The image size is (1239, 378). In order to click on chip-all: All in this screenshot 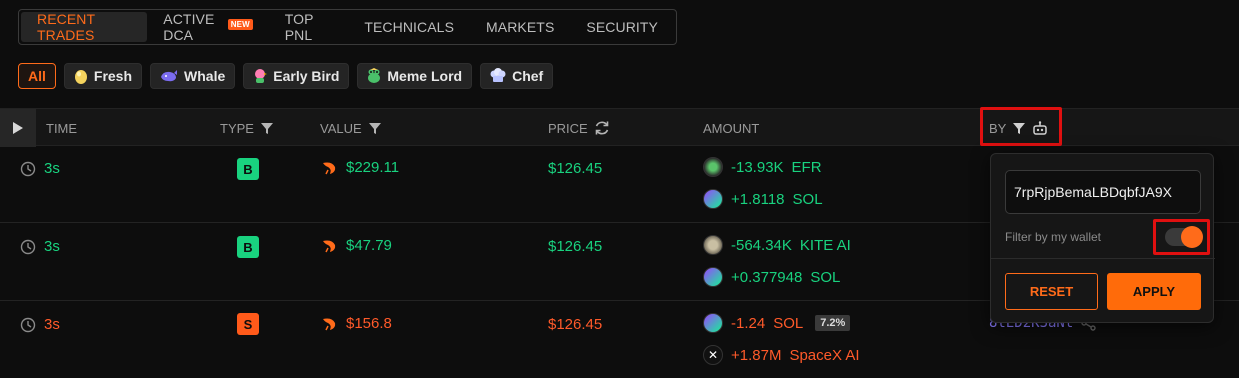, I will do `click(37, 76)`.